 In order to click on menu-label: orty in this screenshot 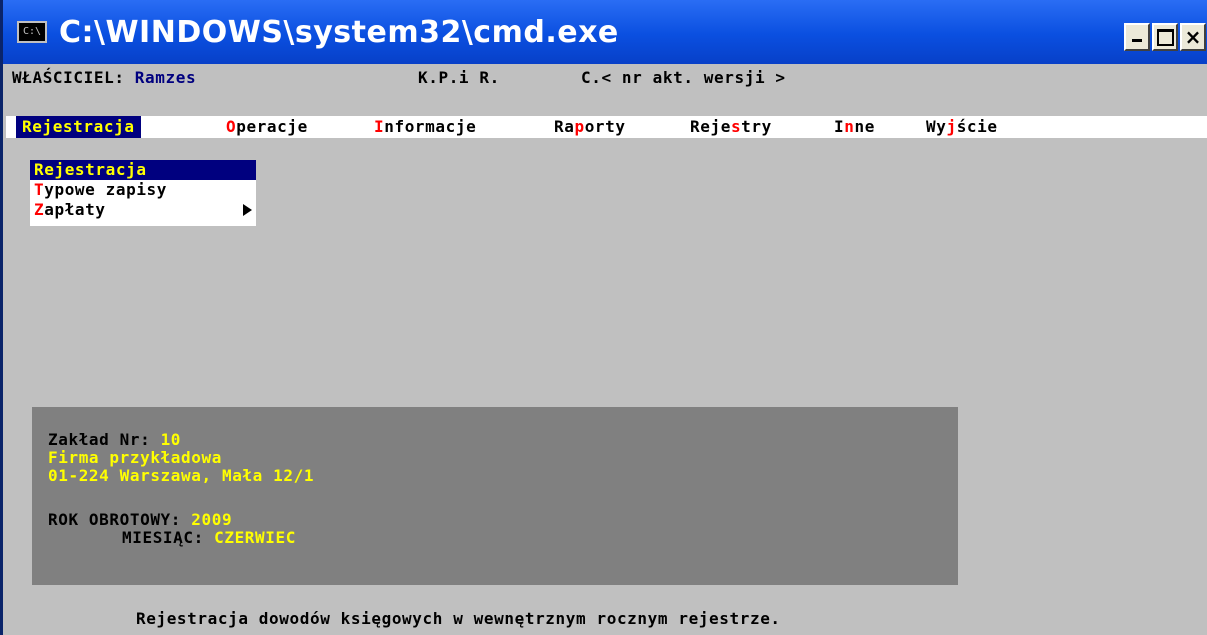, I will do `click(605, 126)`.